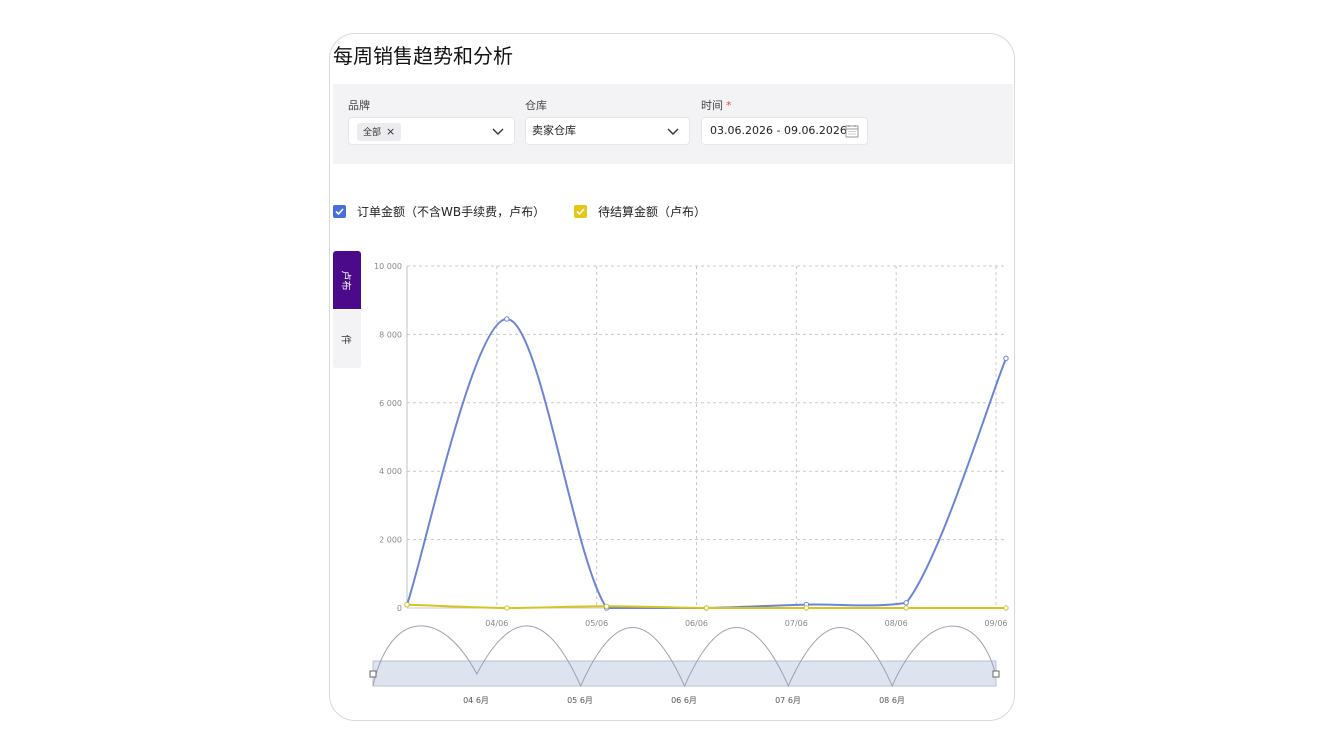  Describe the element at coordinates (712, 105) in the screenshot. I see `time-label-text: 时间` at that location.